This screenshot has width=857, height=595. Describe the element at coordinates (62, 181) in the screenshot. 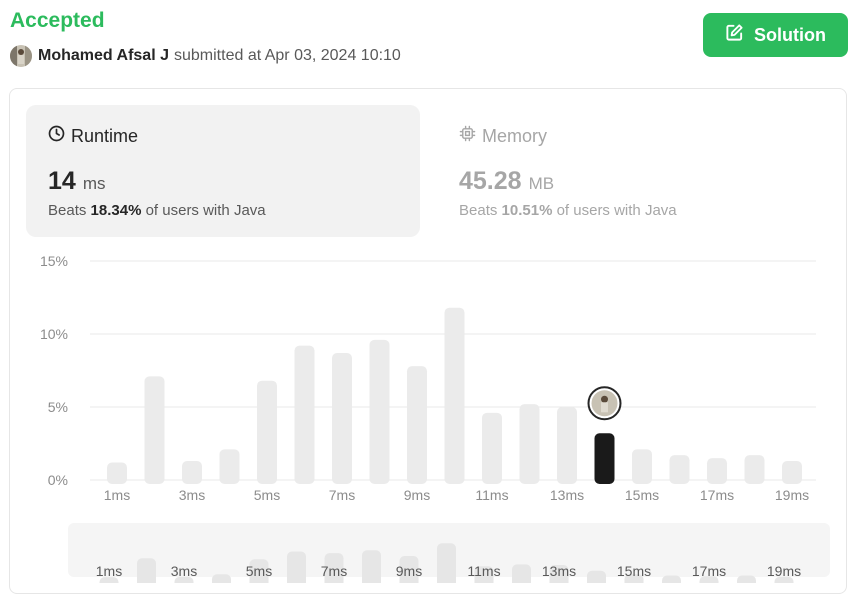

I see `runtime-value: 14` at that location.